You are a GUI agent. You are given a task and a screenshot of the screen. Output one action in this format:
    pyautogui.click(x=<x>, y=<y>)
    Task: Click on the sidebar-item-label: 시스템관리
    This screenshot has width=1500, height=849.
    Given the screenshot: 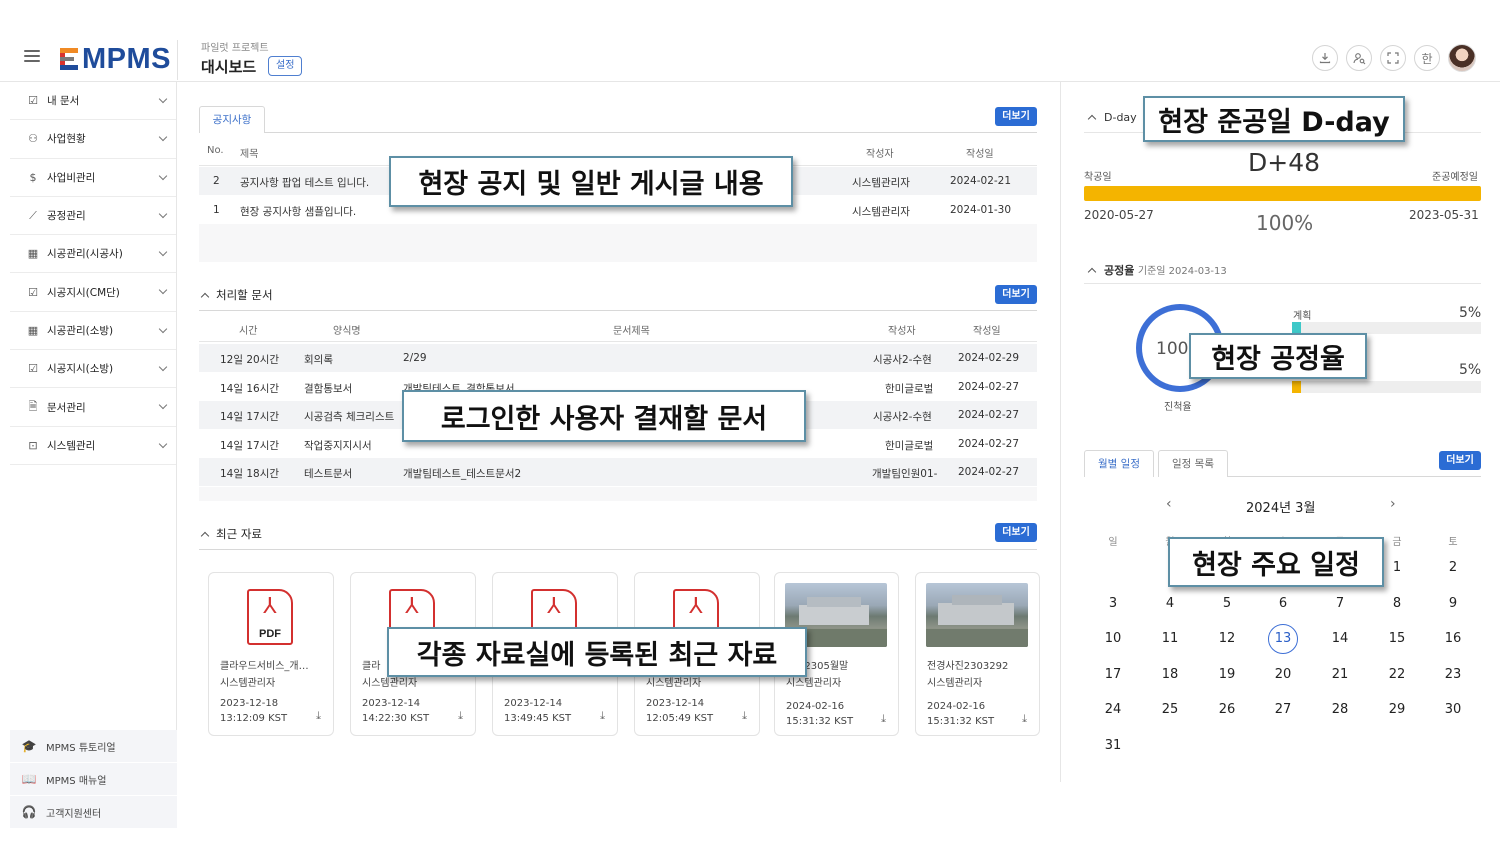 What is the action you would take?
    pyautogui.click(x=71, y=445)
    